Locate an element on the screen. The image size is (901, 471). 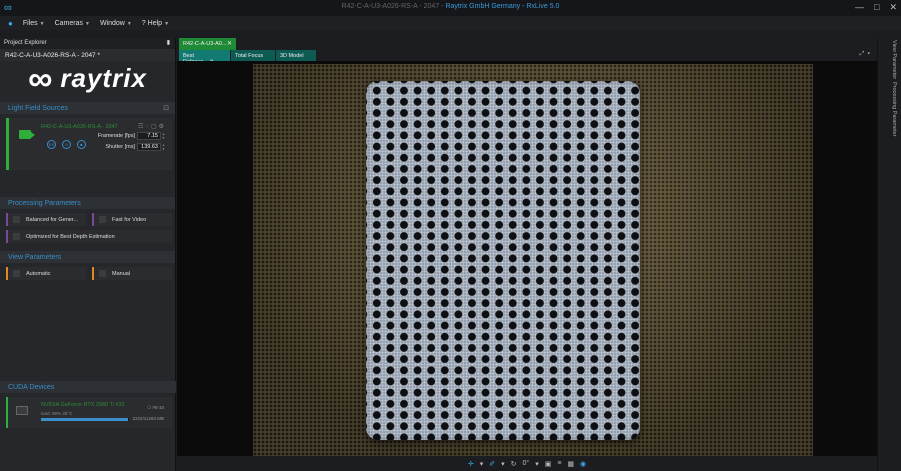
menu-window: Window ▼ is located at coordinates (116, 23).